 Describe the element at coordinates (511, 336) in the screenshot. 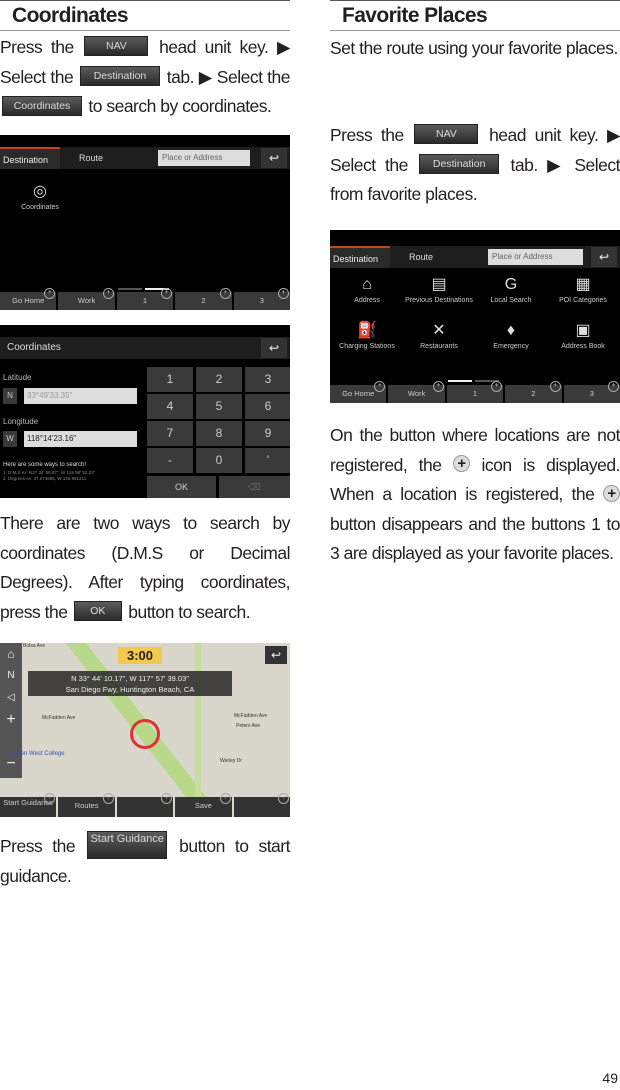

I see `menu-item: ♦ Emergency` at that location.